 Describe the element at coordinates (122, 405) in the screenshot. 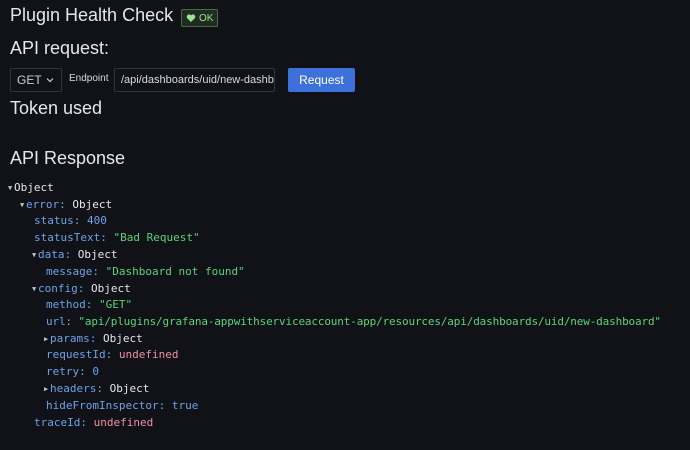

I see `tree-node-hidefrominspector: hideFromInspector: true` at that location.